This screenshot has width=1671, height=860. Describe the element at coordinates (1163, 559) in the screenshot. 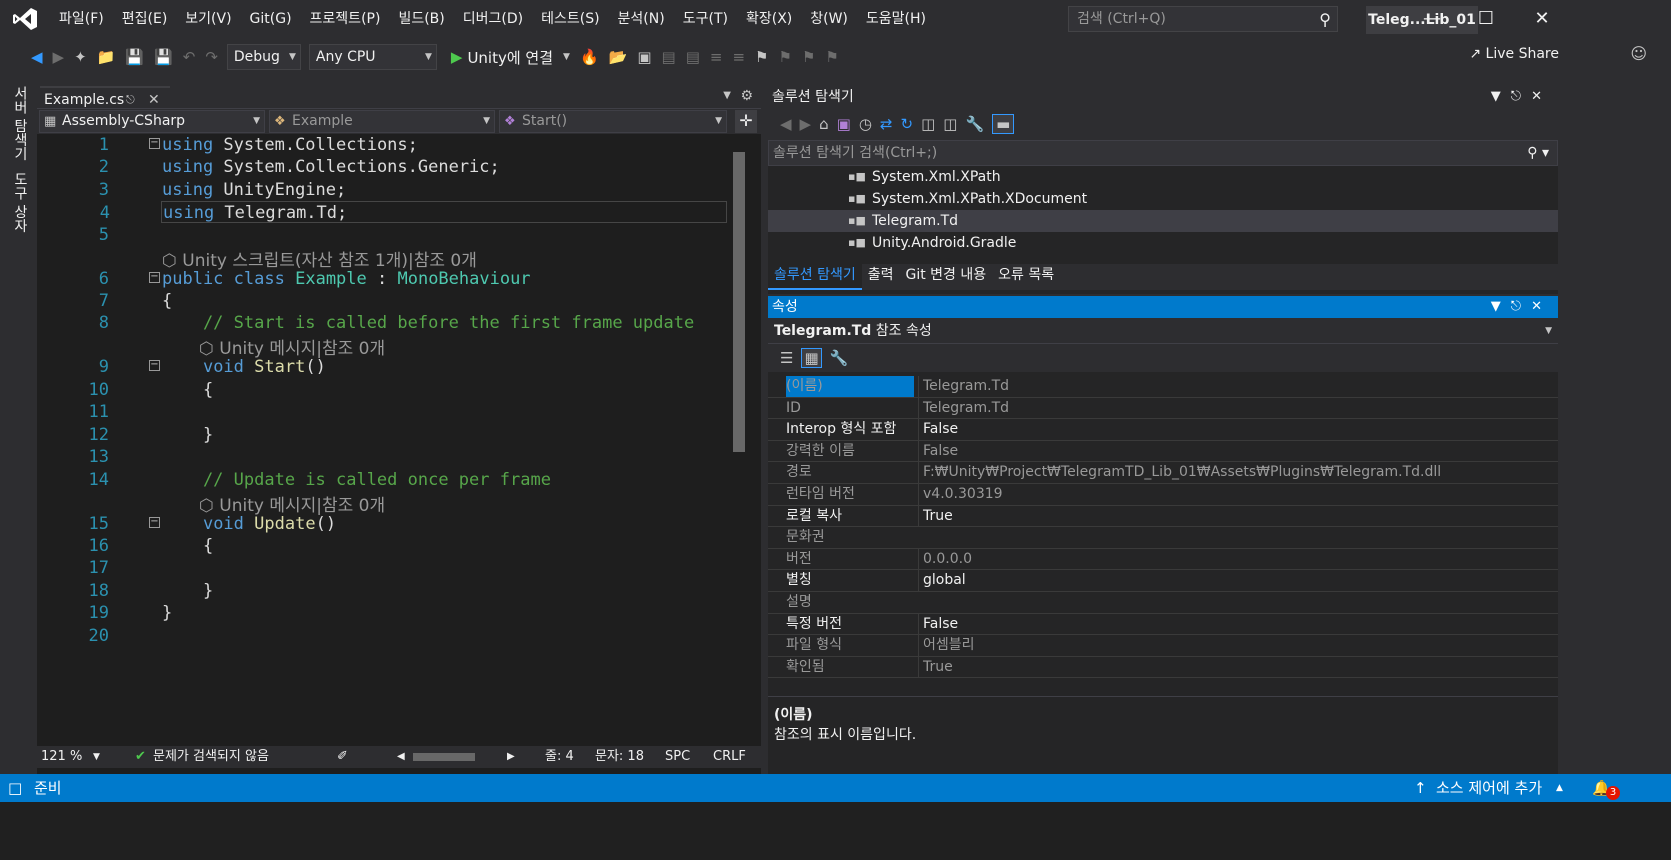

I see `property-row: 버전 0.0.0.0` at that location.